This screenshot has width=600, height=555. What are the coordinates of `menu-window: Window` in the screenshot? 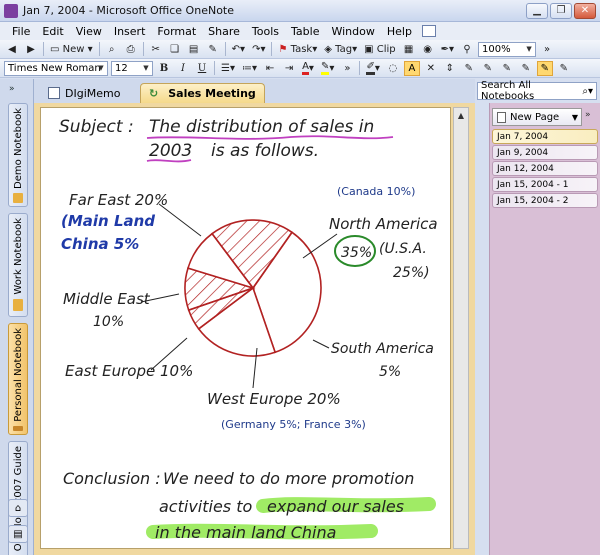 It's located at (352, 31).